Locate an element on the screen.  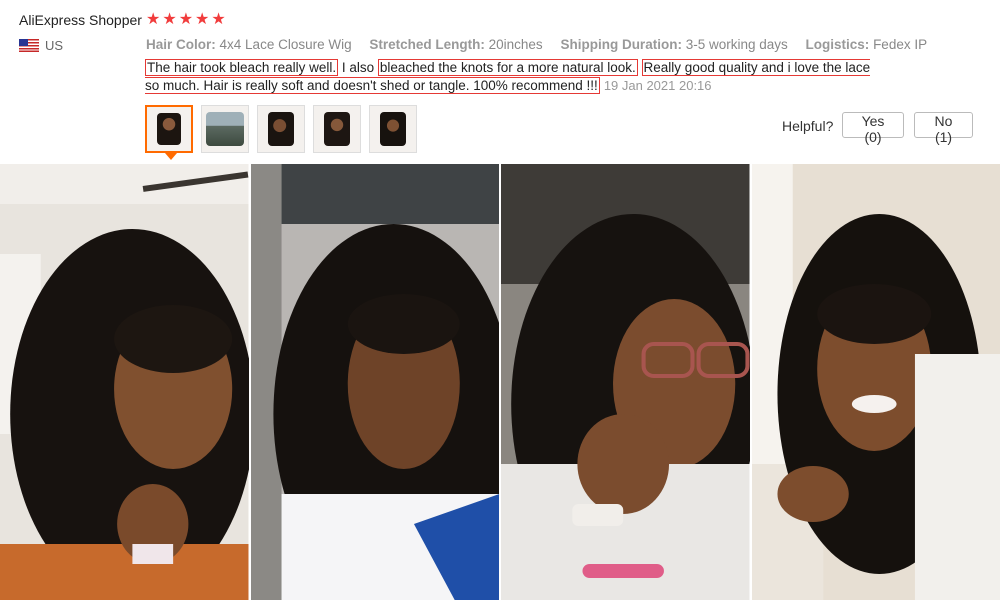
country-label: US is located at coordinates (54, 45).